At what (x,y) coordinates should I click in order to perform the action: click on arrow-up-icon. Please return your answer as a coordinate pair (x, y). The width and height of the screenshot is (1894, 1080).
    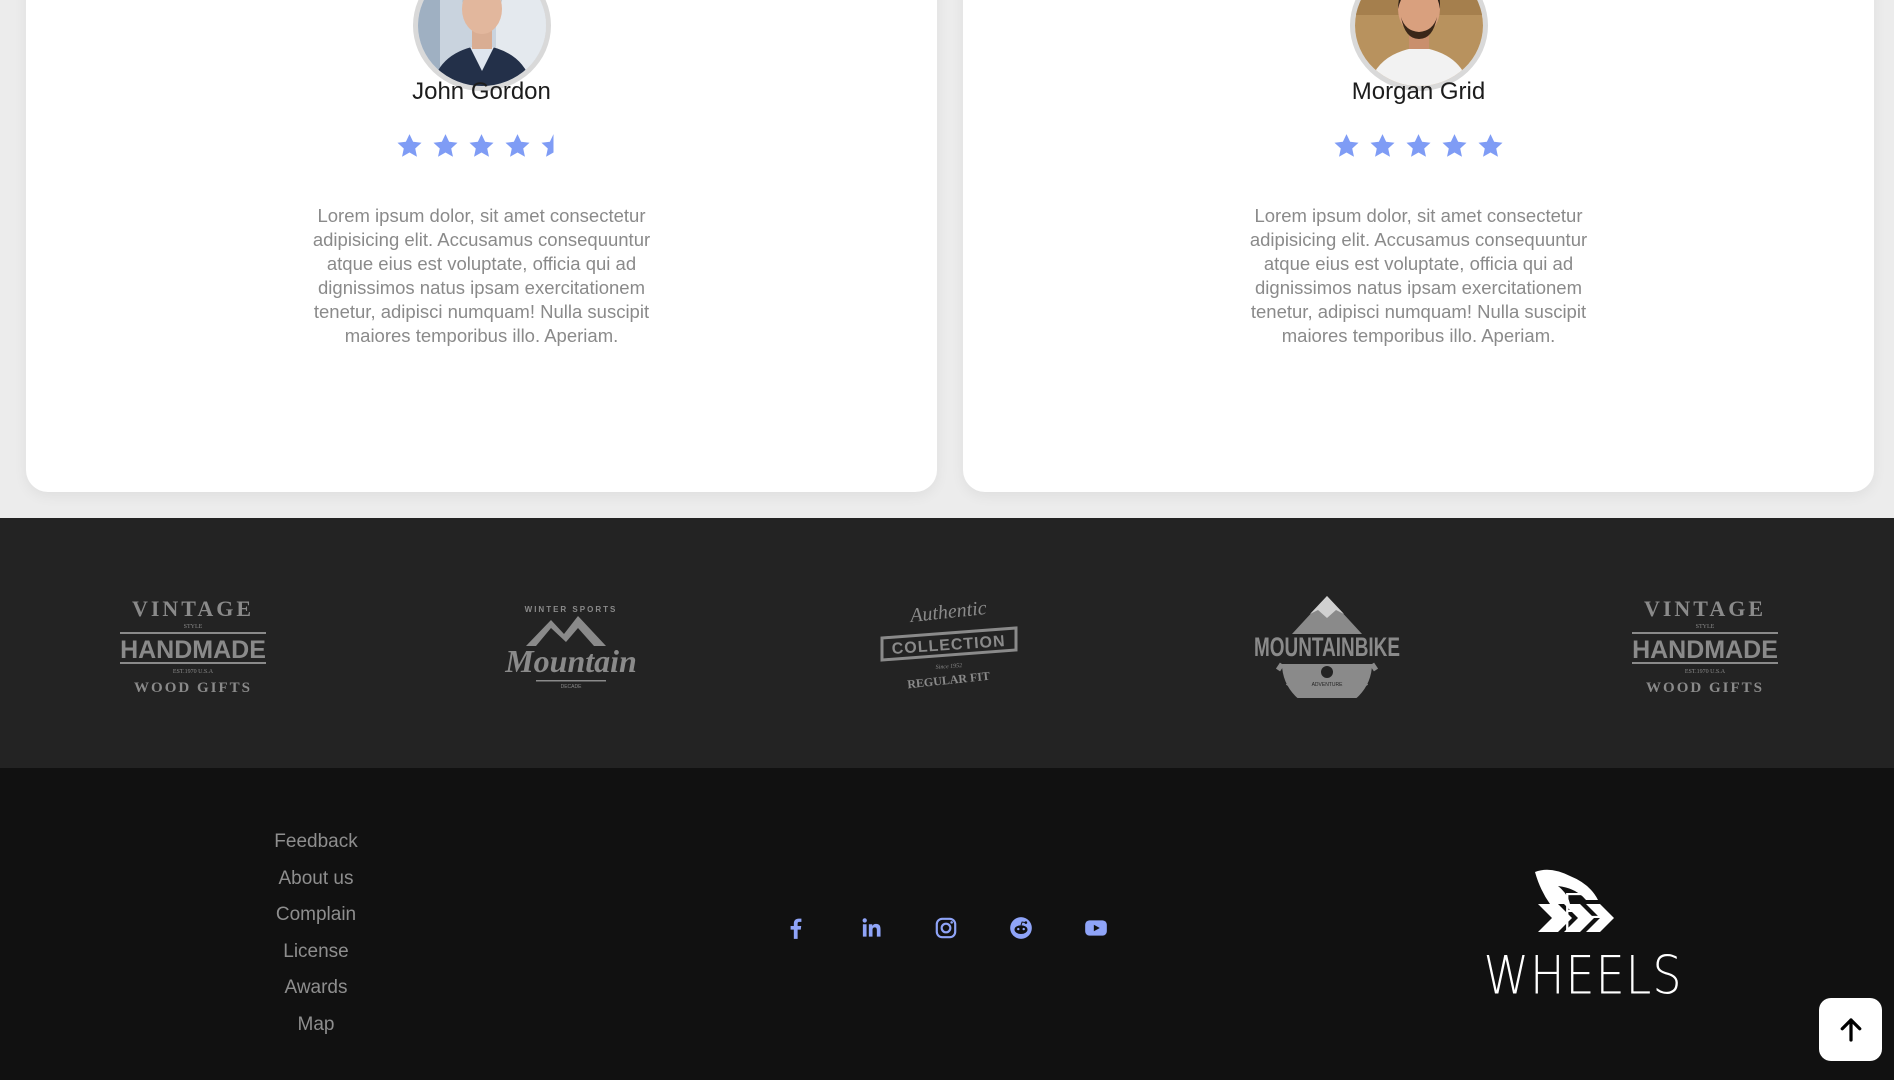
    Looking at the image, I should click on (1850, 1029).